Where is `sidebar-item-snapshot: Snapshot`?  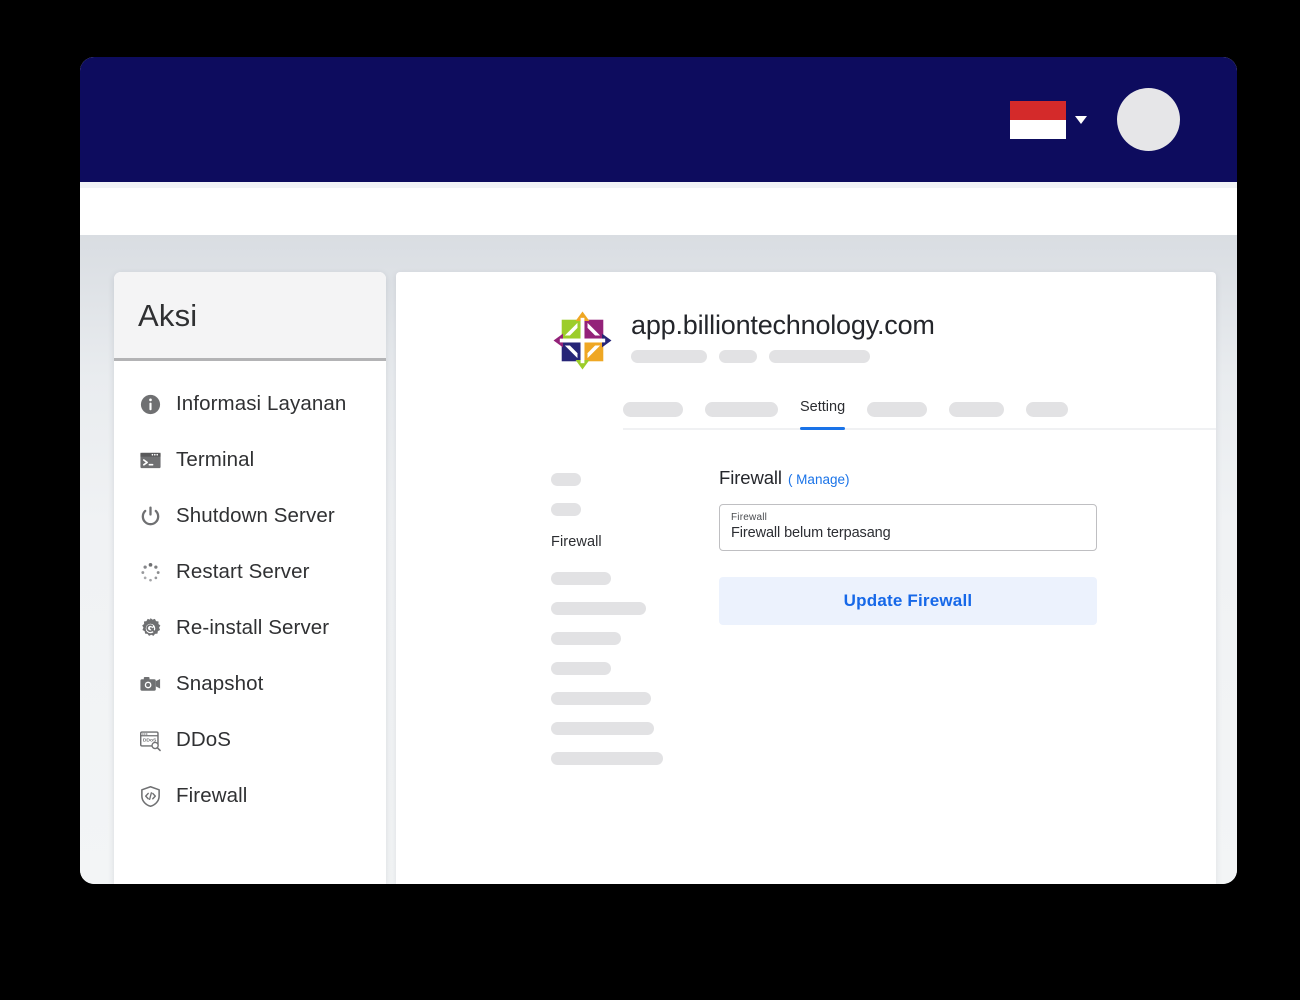 sidebar-item-snapshot: Snapshot is located at coordinates (250, 684).